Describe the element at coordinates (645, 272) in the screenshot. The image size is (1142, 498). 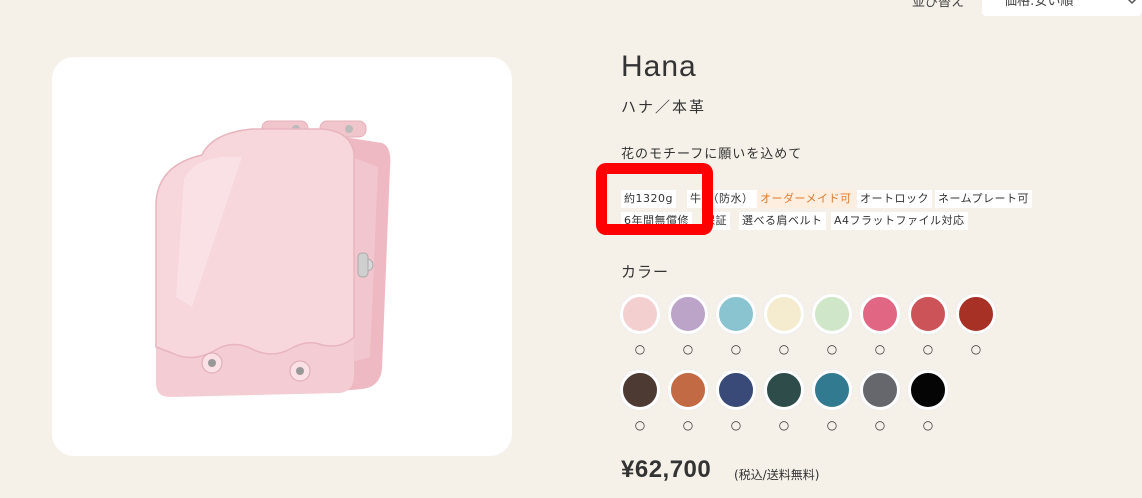
I see `color-heading: カラー` at that location.